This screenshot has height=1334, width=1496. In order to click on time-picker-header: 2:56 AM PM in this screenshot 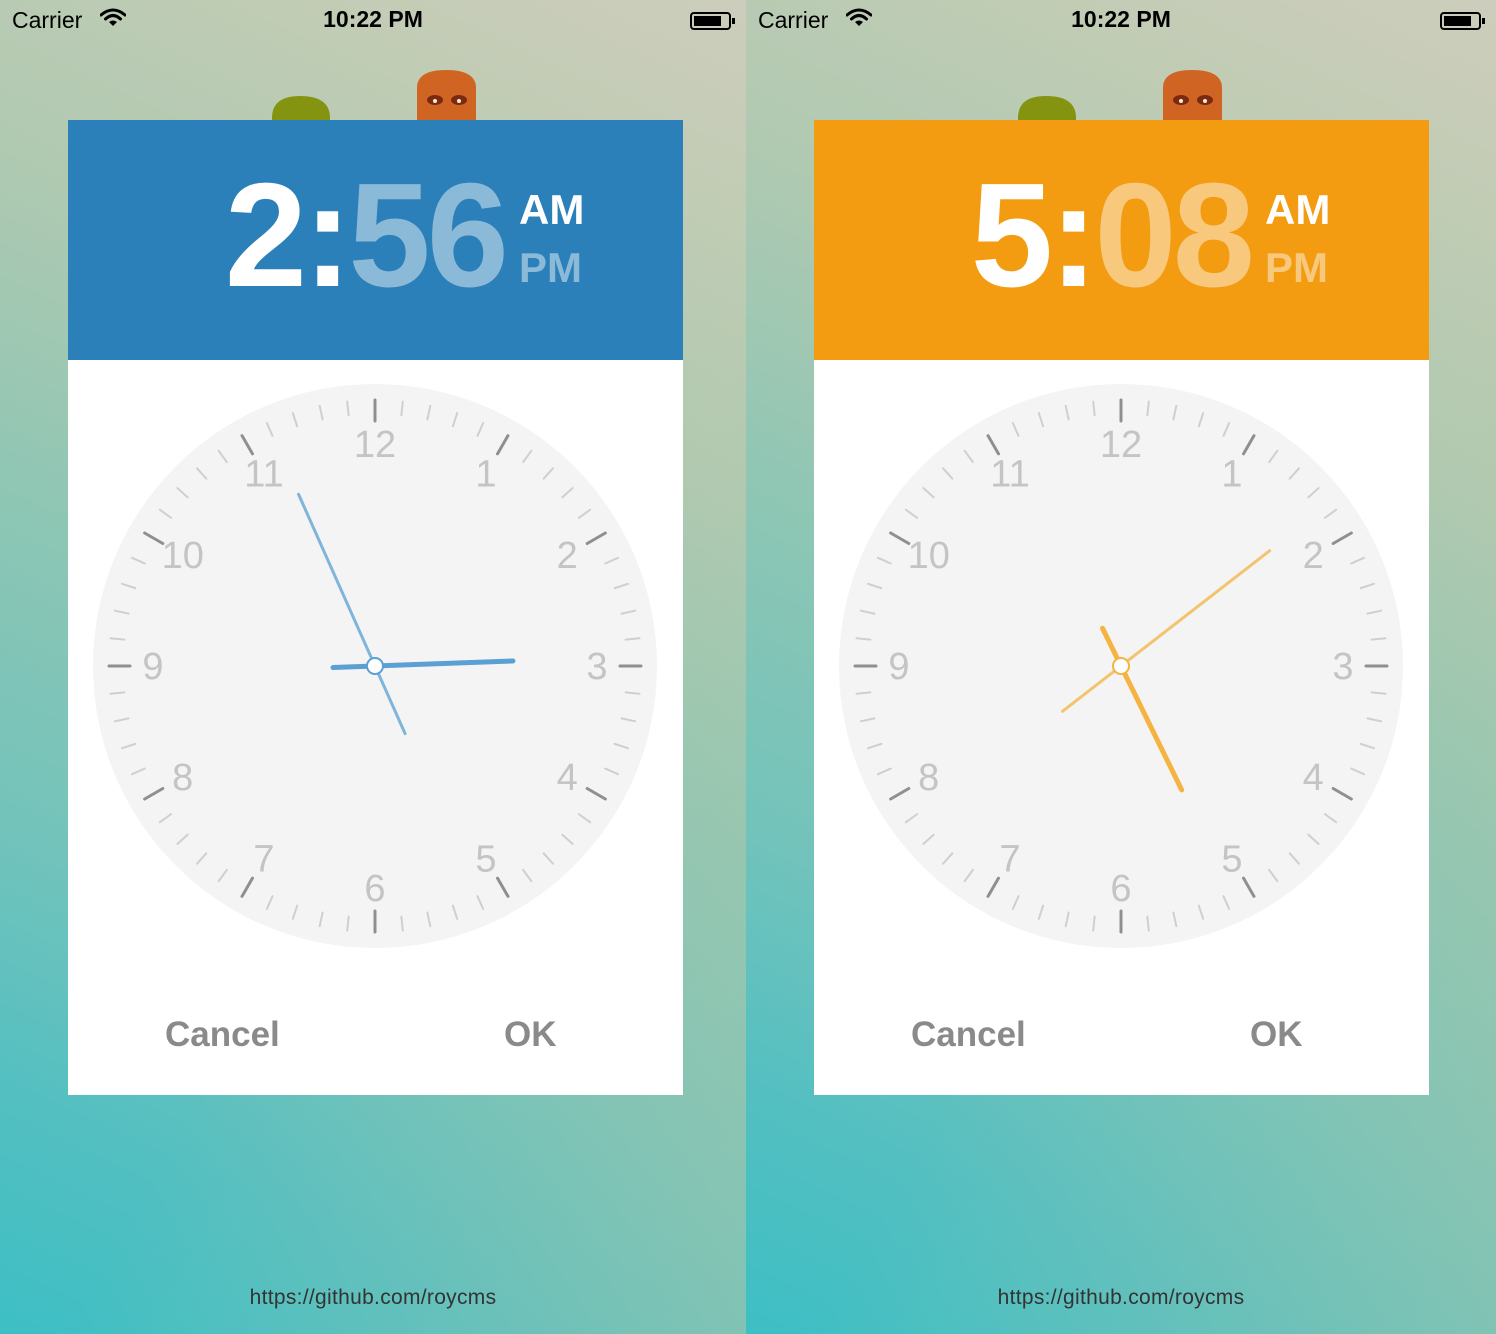, I will do `click(375, 240)`.